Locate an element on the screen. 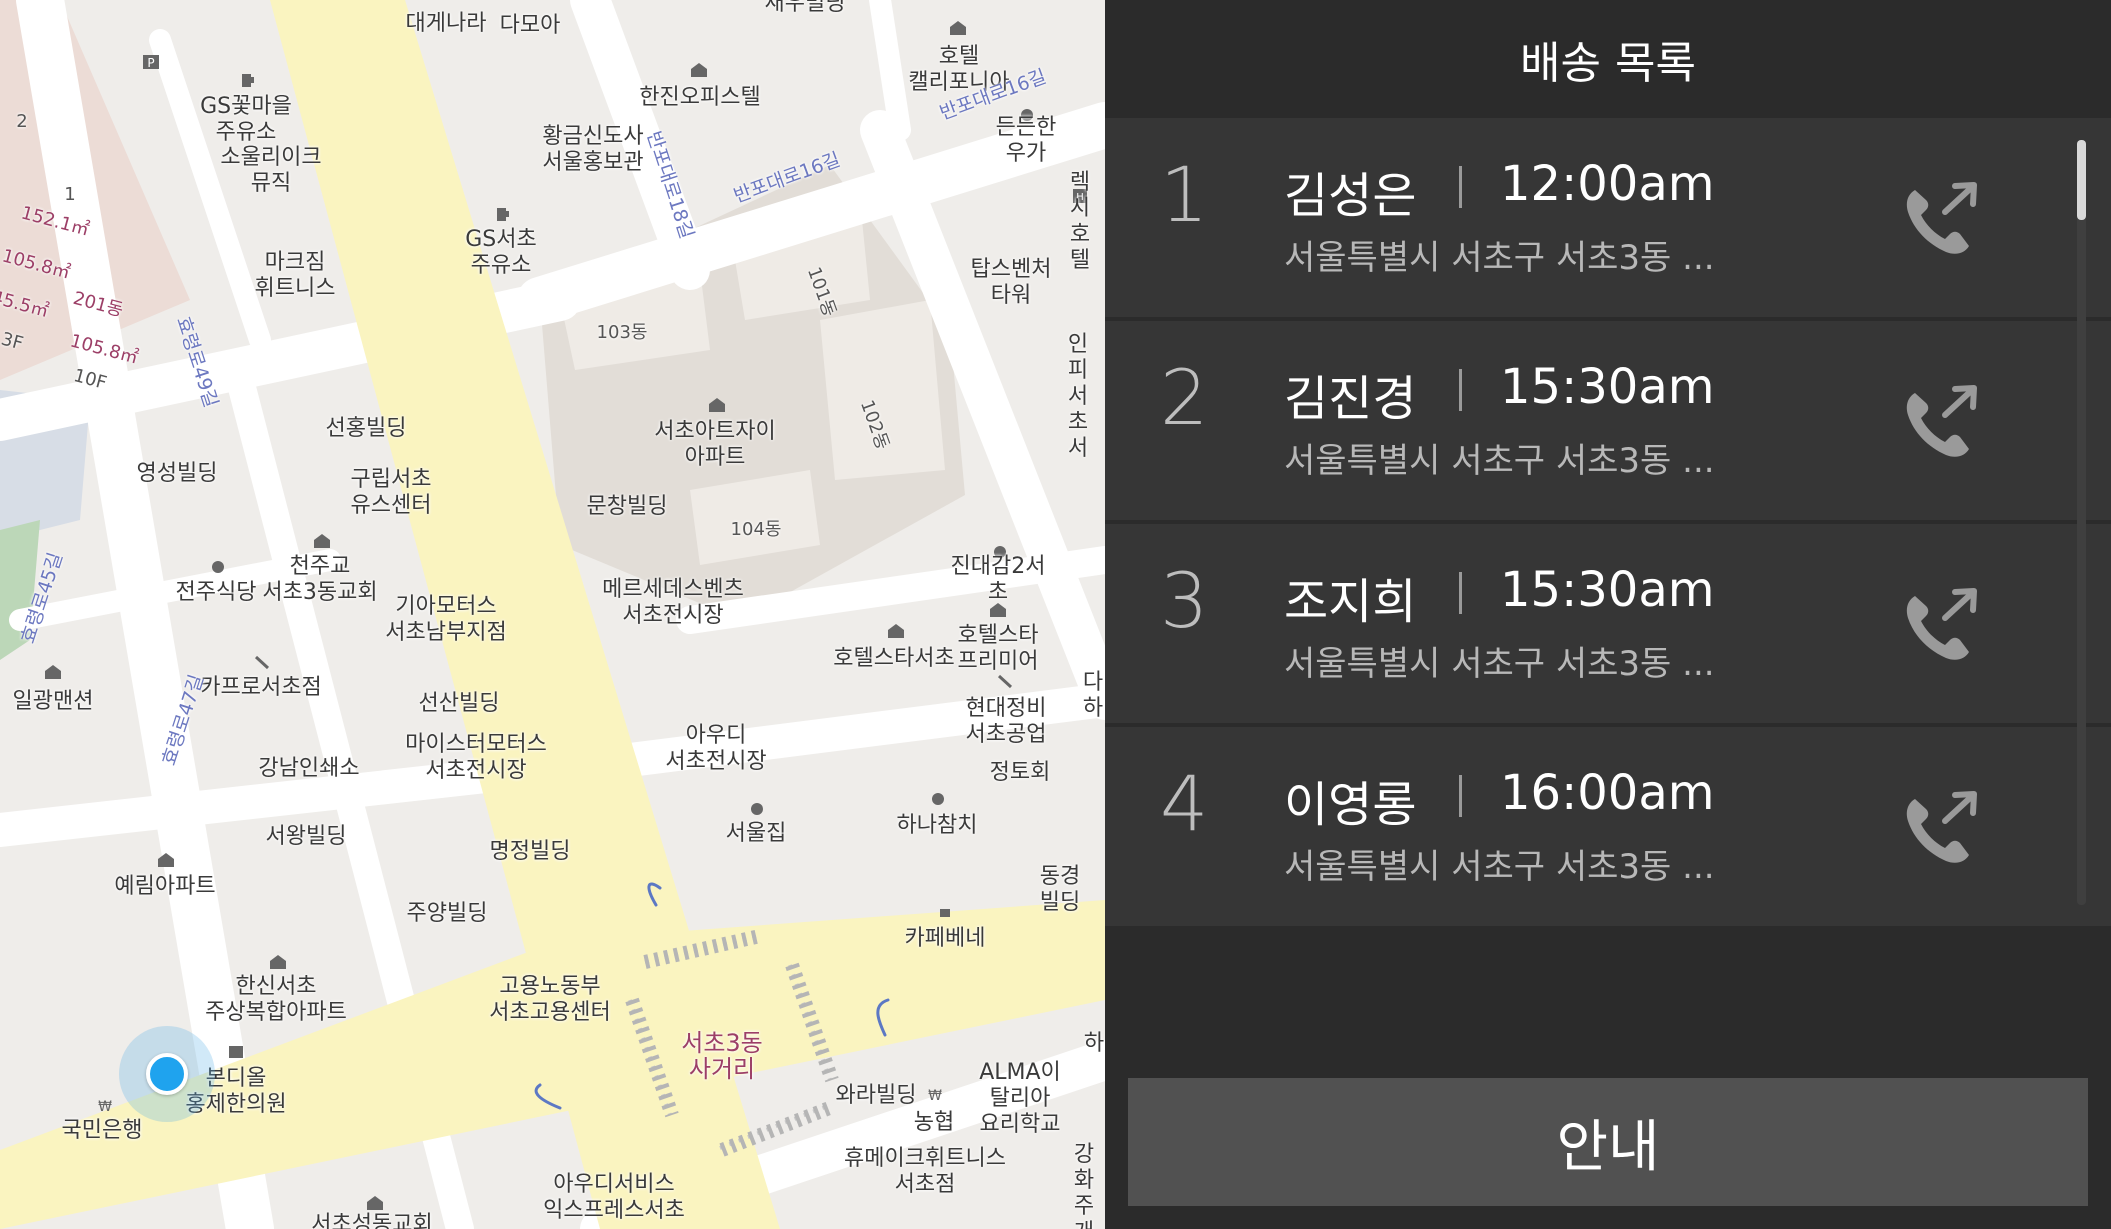  map-label: 황금신도사 서울홍보관 is located at coordinates (593, 149).